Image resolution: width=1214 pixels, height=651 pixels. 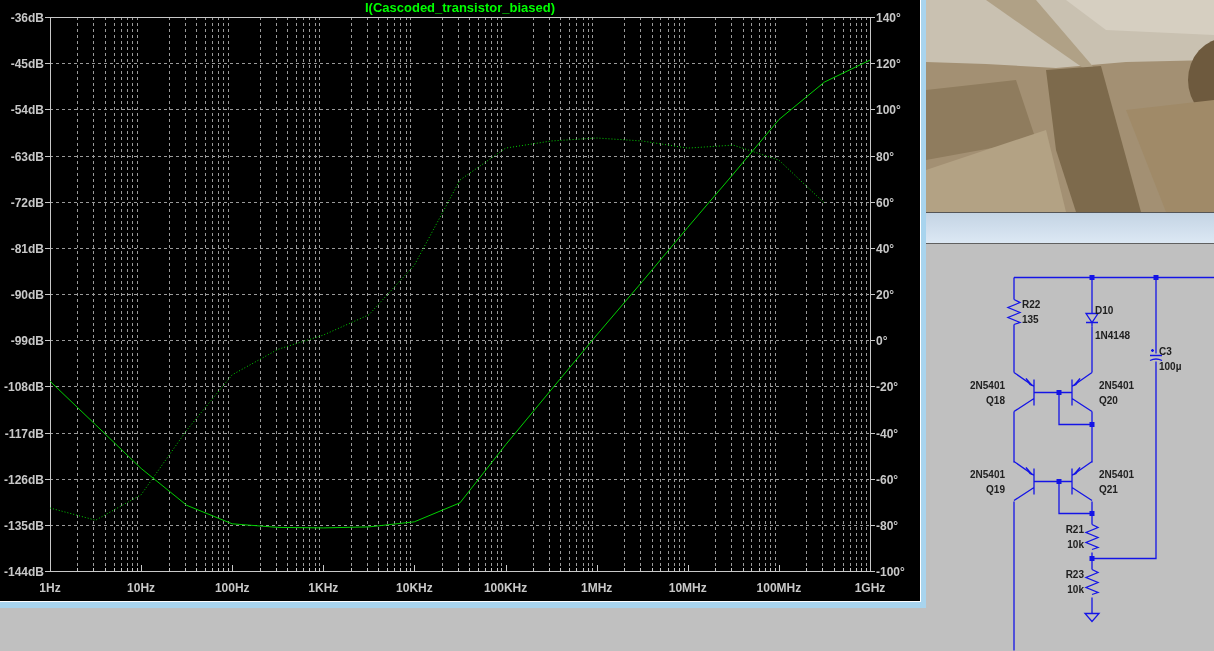 I want to click on x-tick-label: 100MHz, so click(x=779, y=588).